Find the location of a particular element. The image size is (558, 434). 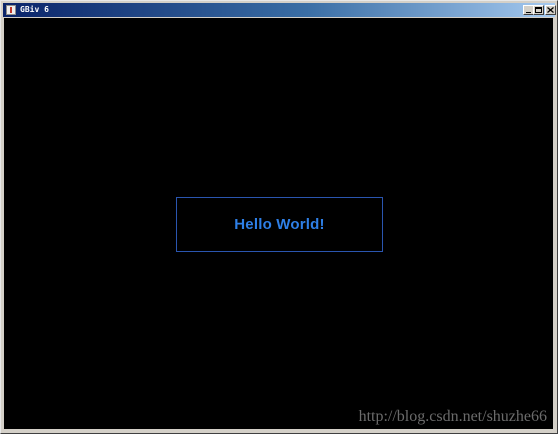

close-icon is located at coordinates (550, 10).